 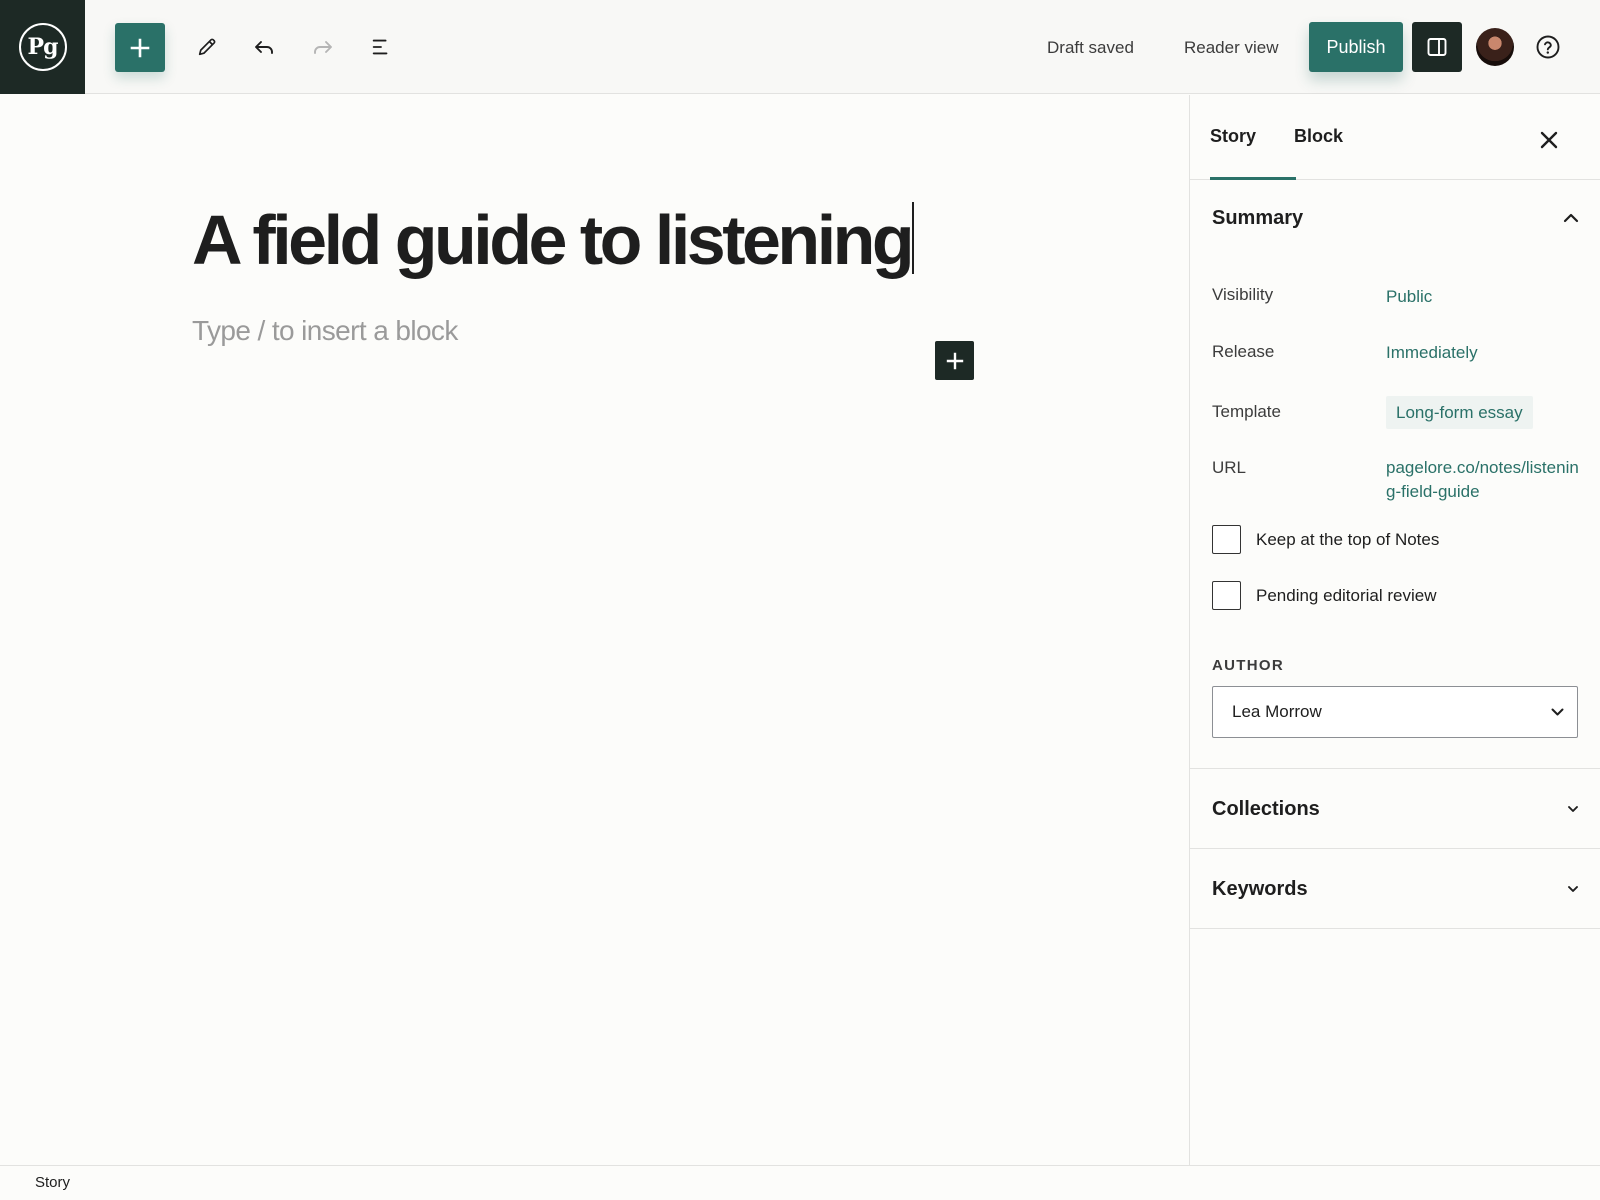 I want to click on undo-icon, so click(x=264, y=47).